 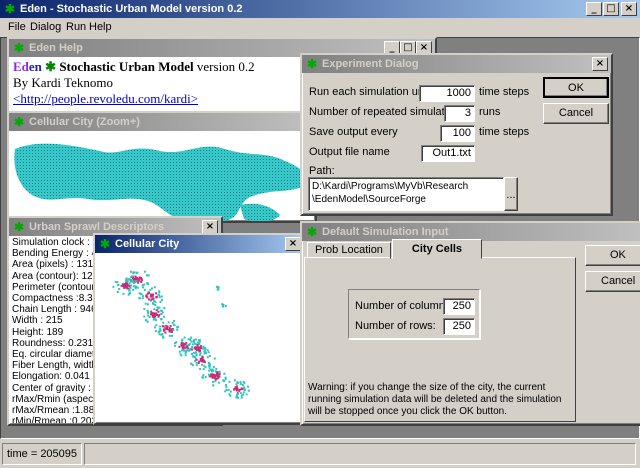 What do you see at coordinates (312, 64) in the screenshot?
I see `eden-app-icon: ✱` at bounding box center [312, 64].